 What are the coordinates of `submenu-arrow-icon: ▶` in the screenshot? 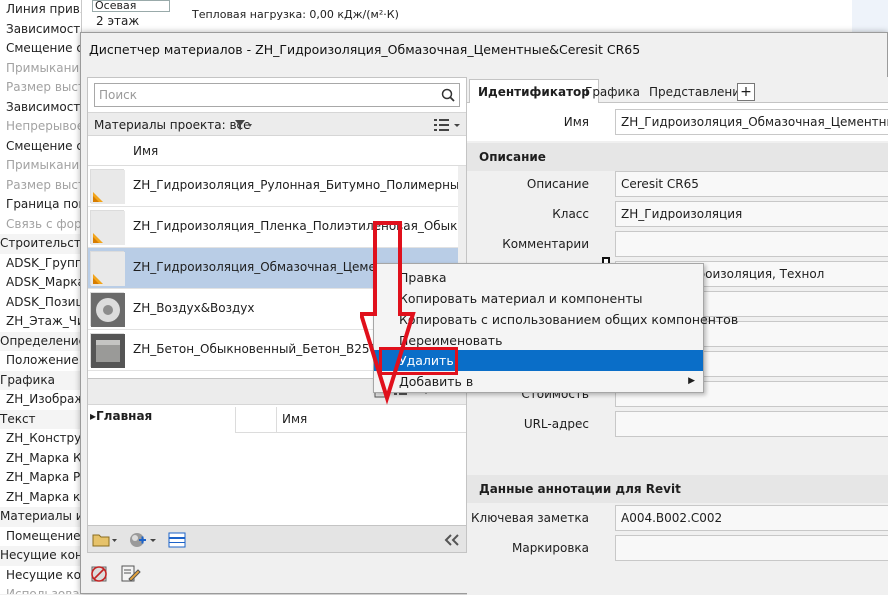 It's located at (691, 381).